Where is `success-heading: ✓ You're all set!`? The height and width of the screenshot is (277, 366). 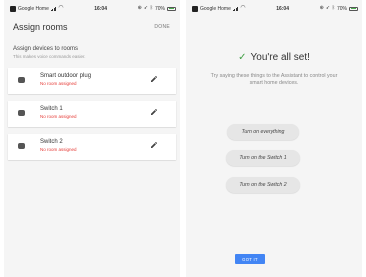 success-heading: ✓ You're all set! is located at coordinates (274, 57).